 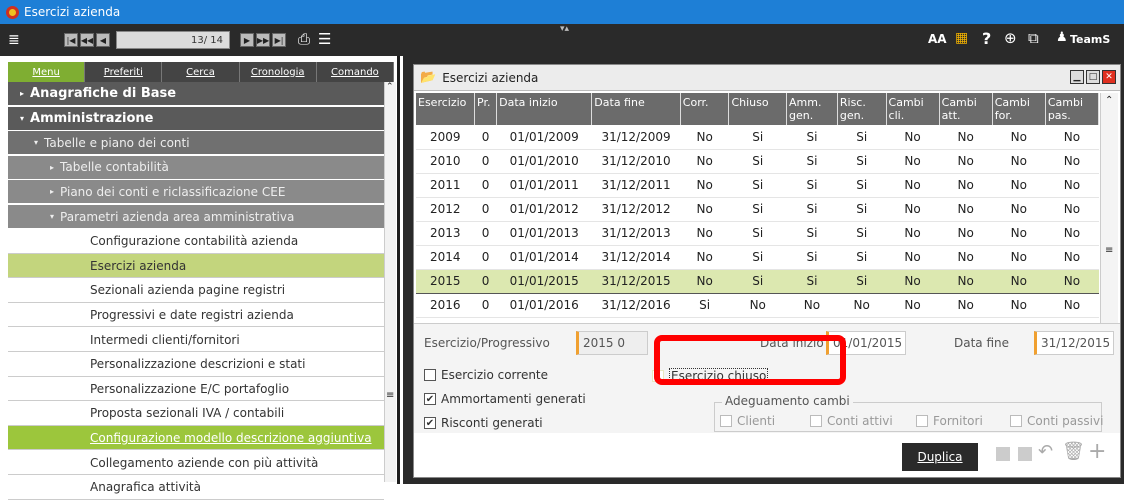 I want to click on column-header: Cambi cli., so click(x=913, y=109).